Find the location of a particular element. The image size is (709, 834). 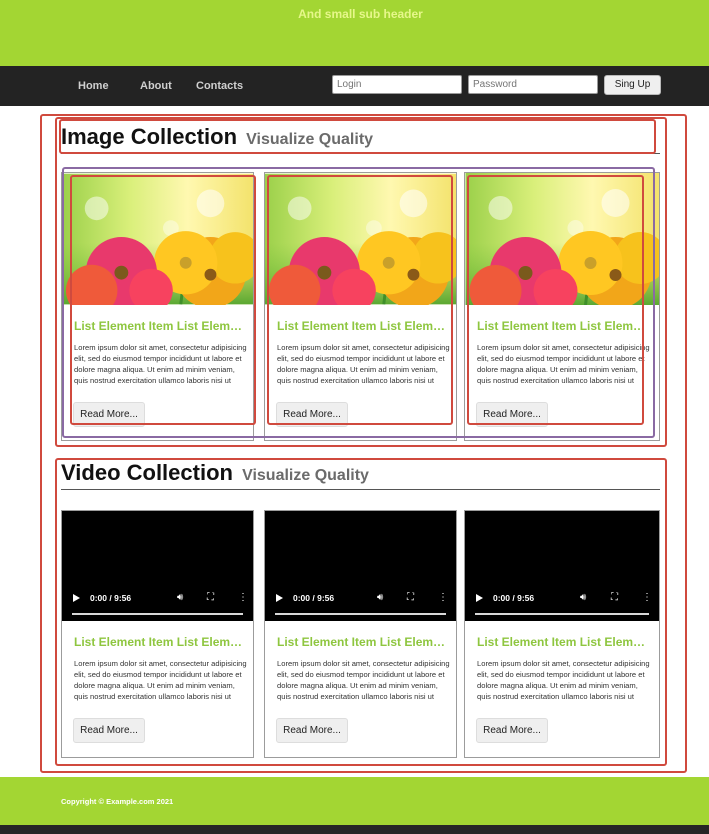

video-section-heading: Video Collection is located at coordinates (147, 472).